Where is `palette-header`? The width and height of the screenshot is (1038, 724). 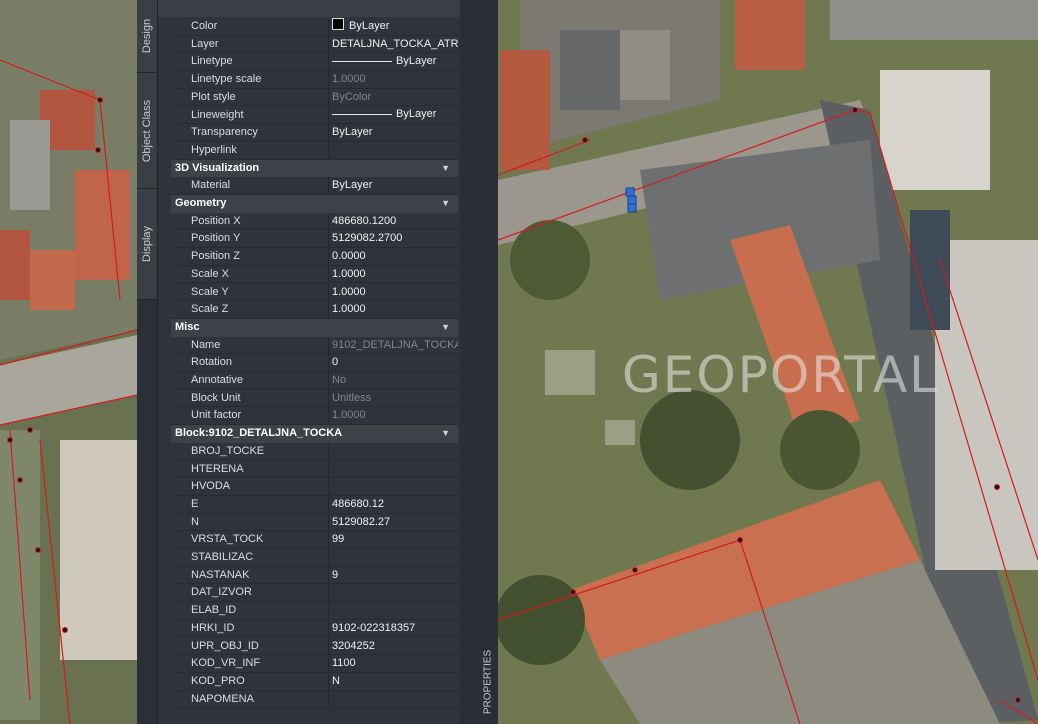 palette-header is located at coordinates (309, 8).